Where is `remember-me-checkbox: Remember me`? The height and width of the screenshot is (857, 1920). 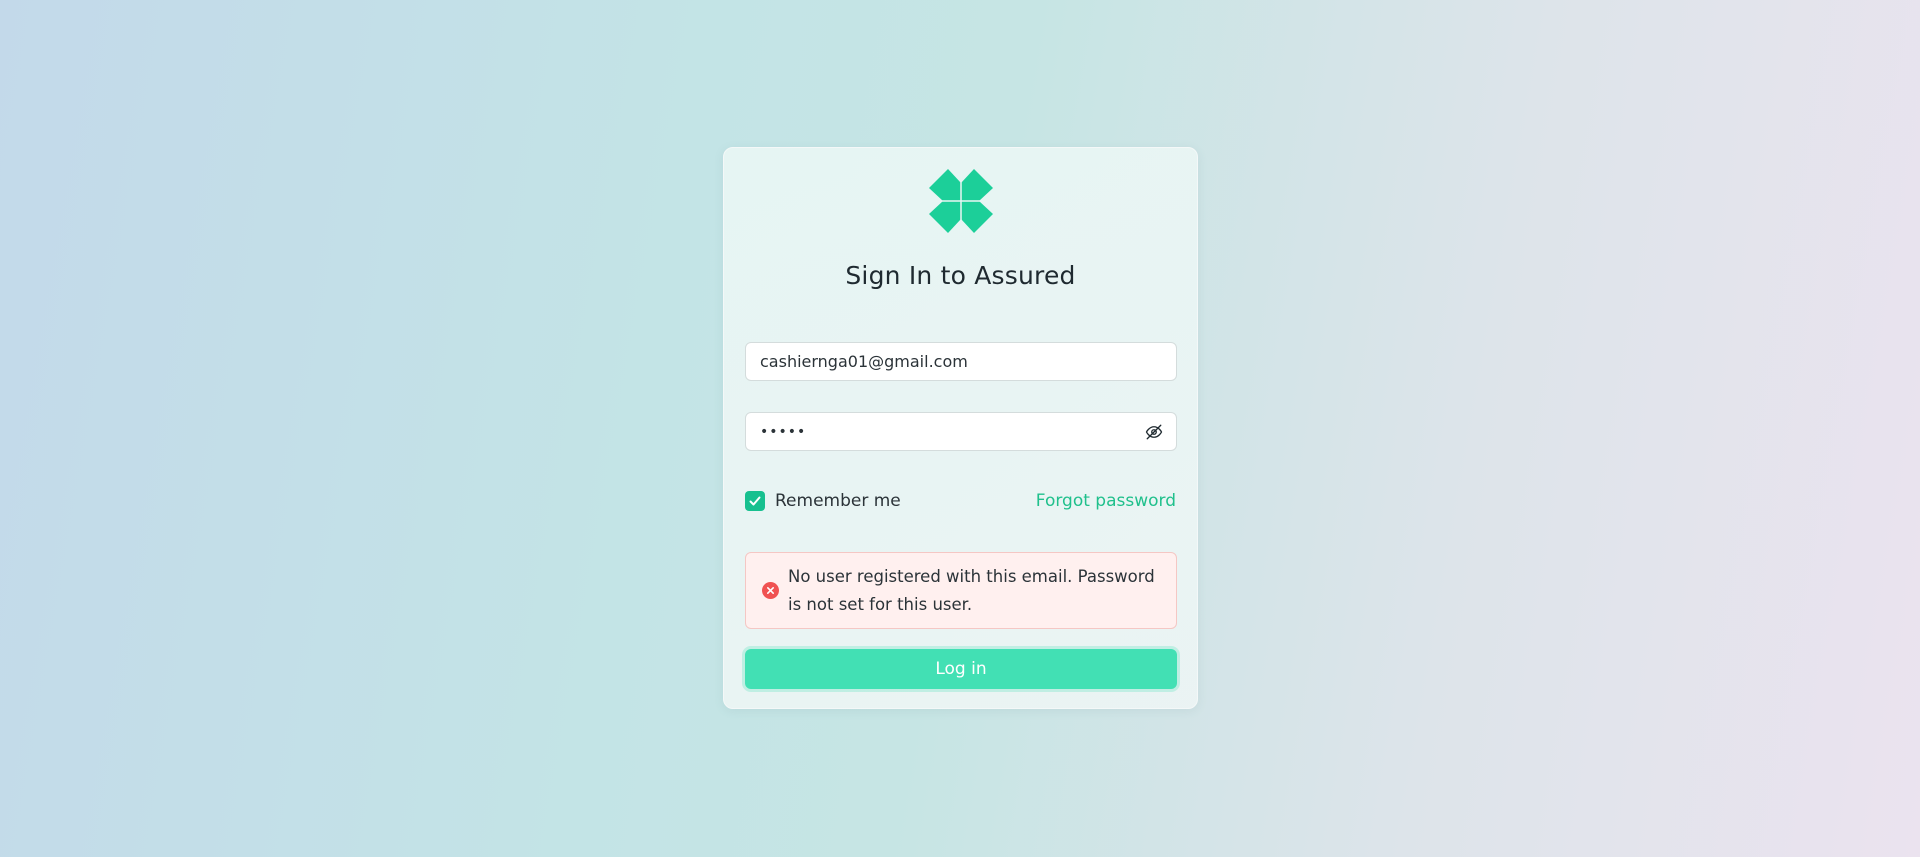
remember-me-checkbox: Remember me is located at coordinates (823, 501).